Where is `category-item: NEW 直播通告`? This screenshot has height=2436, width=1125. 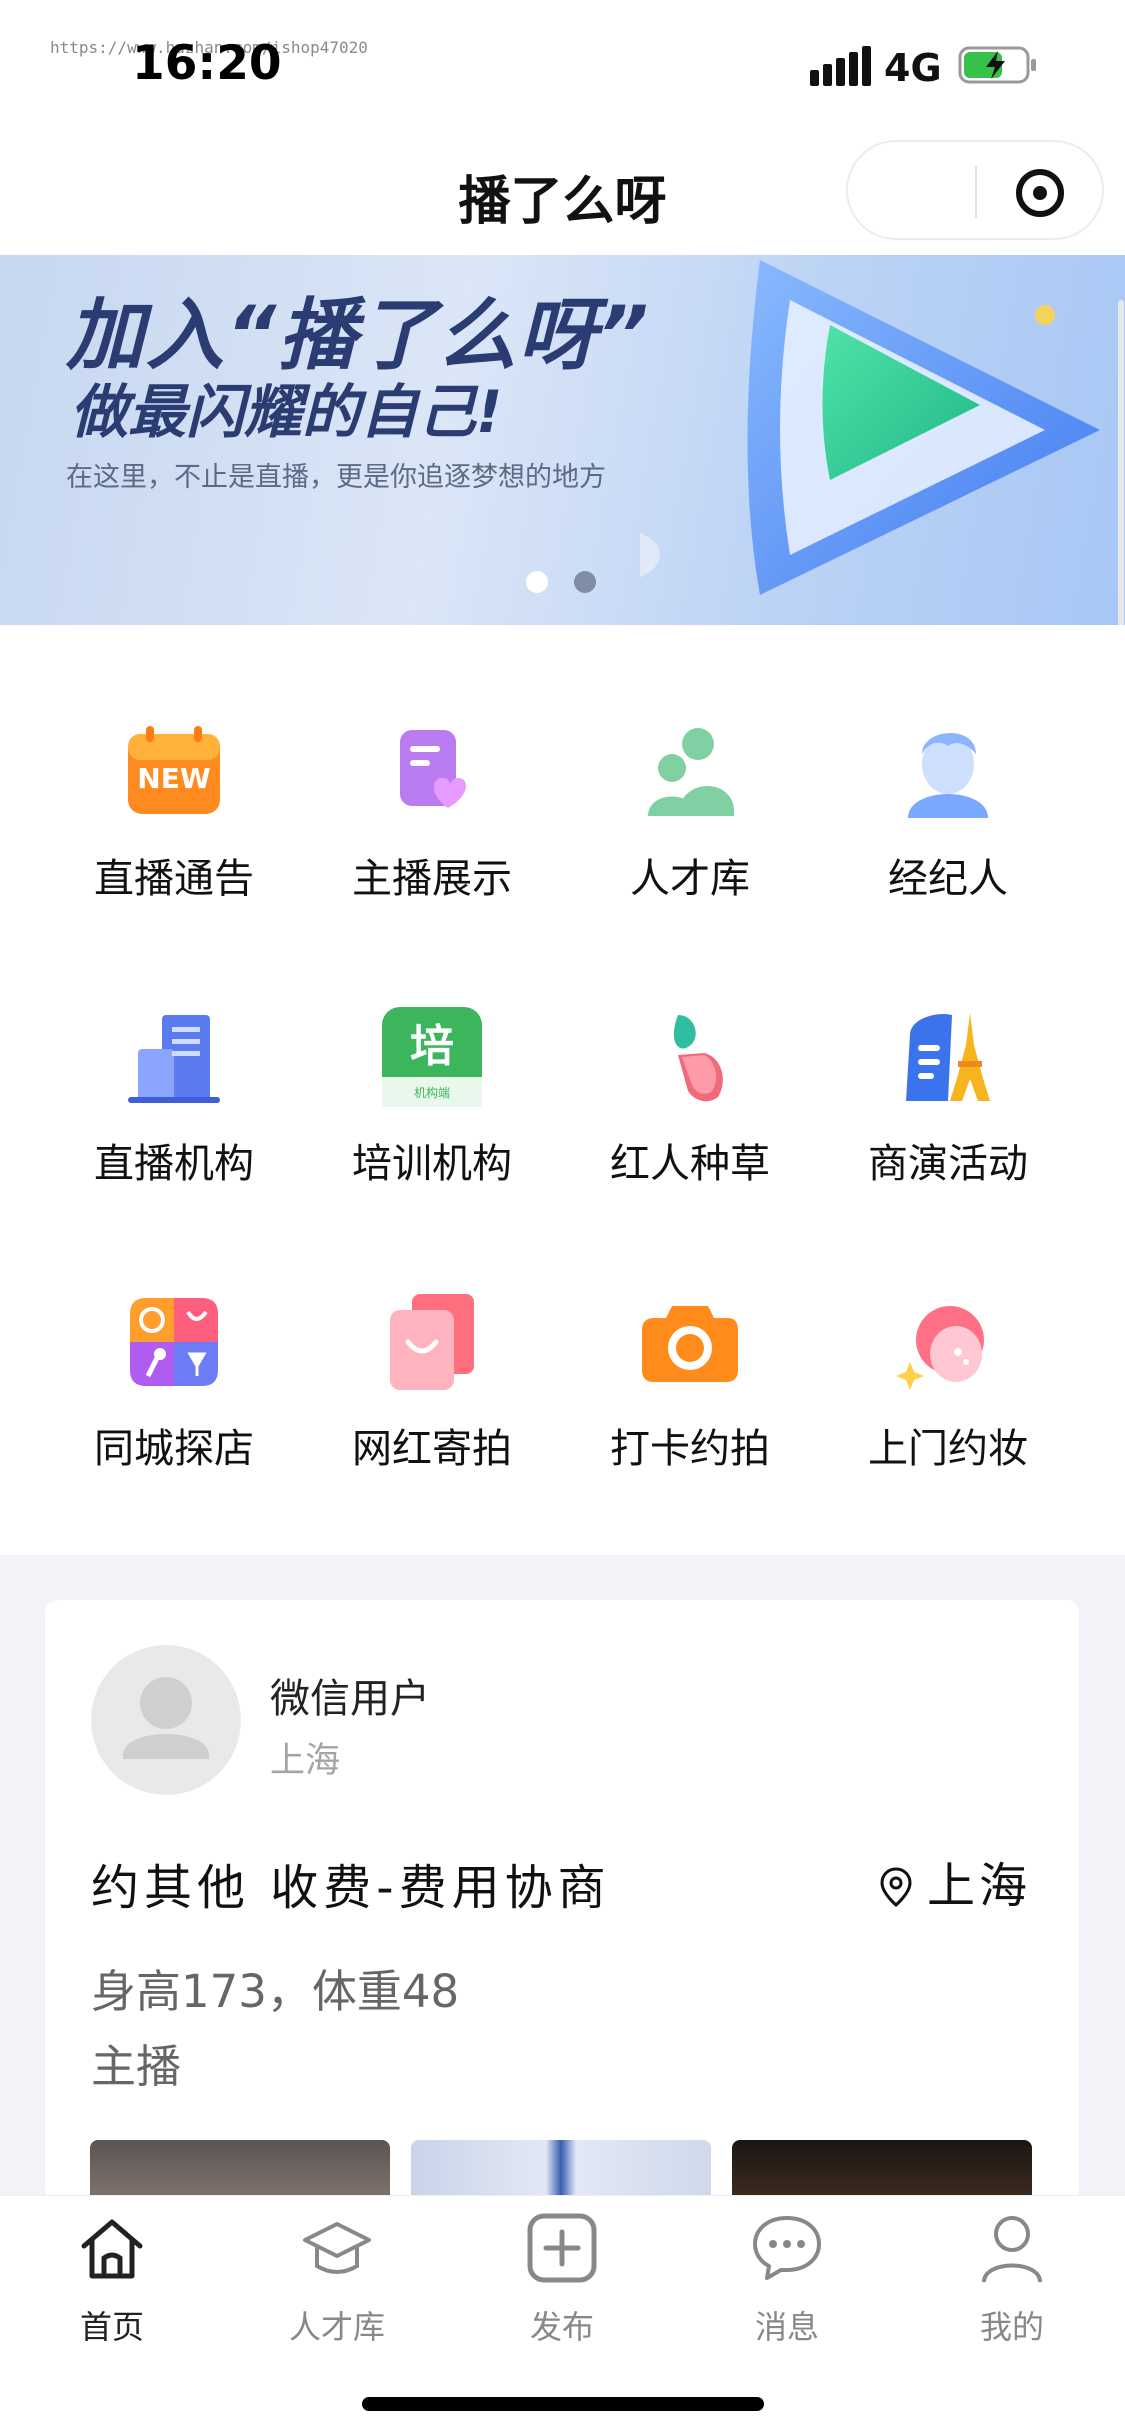
category-item: NEW 直播通告 is located at coordinates (170, 820).